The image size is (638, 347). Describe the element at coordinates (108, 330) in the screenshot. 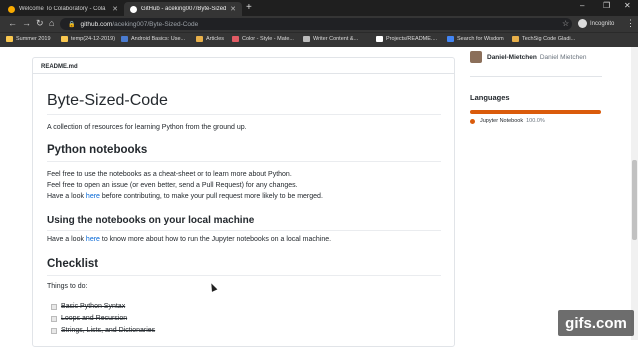

I see `checklist-label: Strings, Lists, and Dictionaries` at that location.